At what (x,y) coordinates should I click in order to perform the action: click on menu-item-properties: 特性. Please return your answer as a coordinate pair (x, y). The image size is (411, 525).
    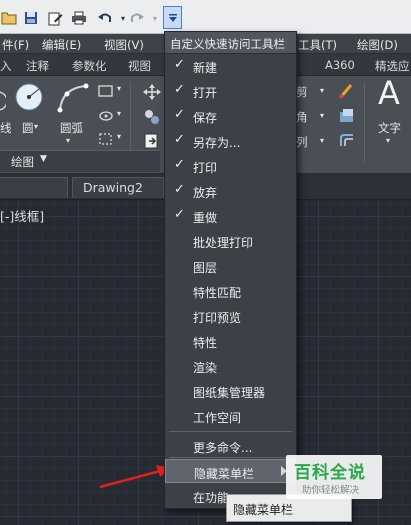
    Looking at the image, I should click on (230, 341).